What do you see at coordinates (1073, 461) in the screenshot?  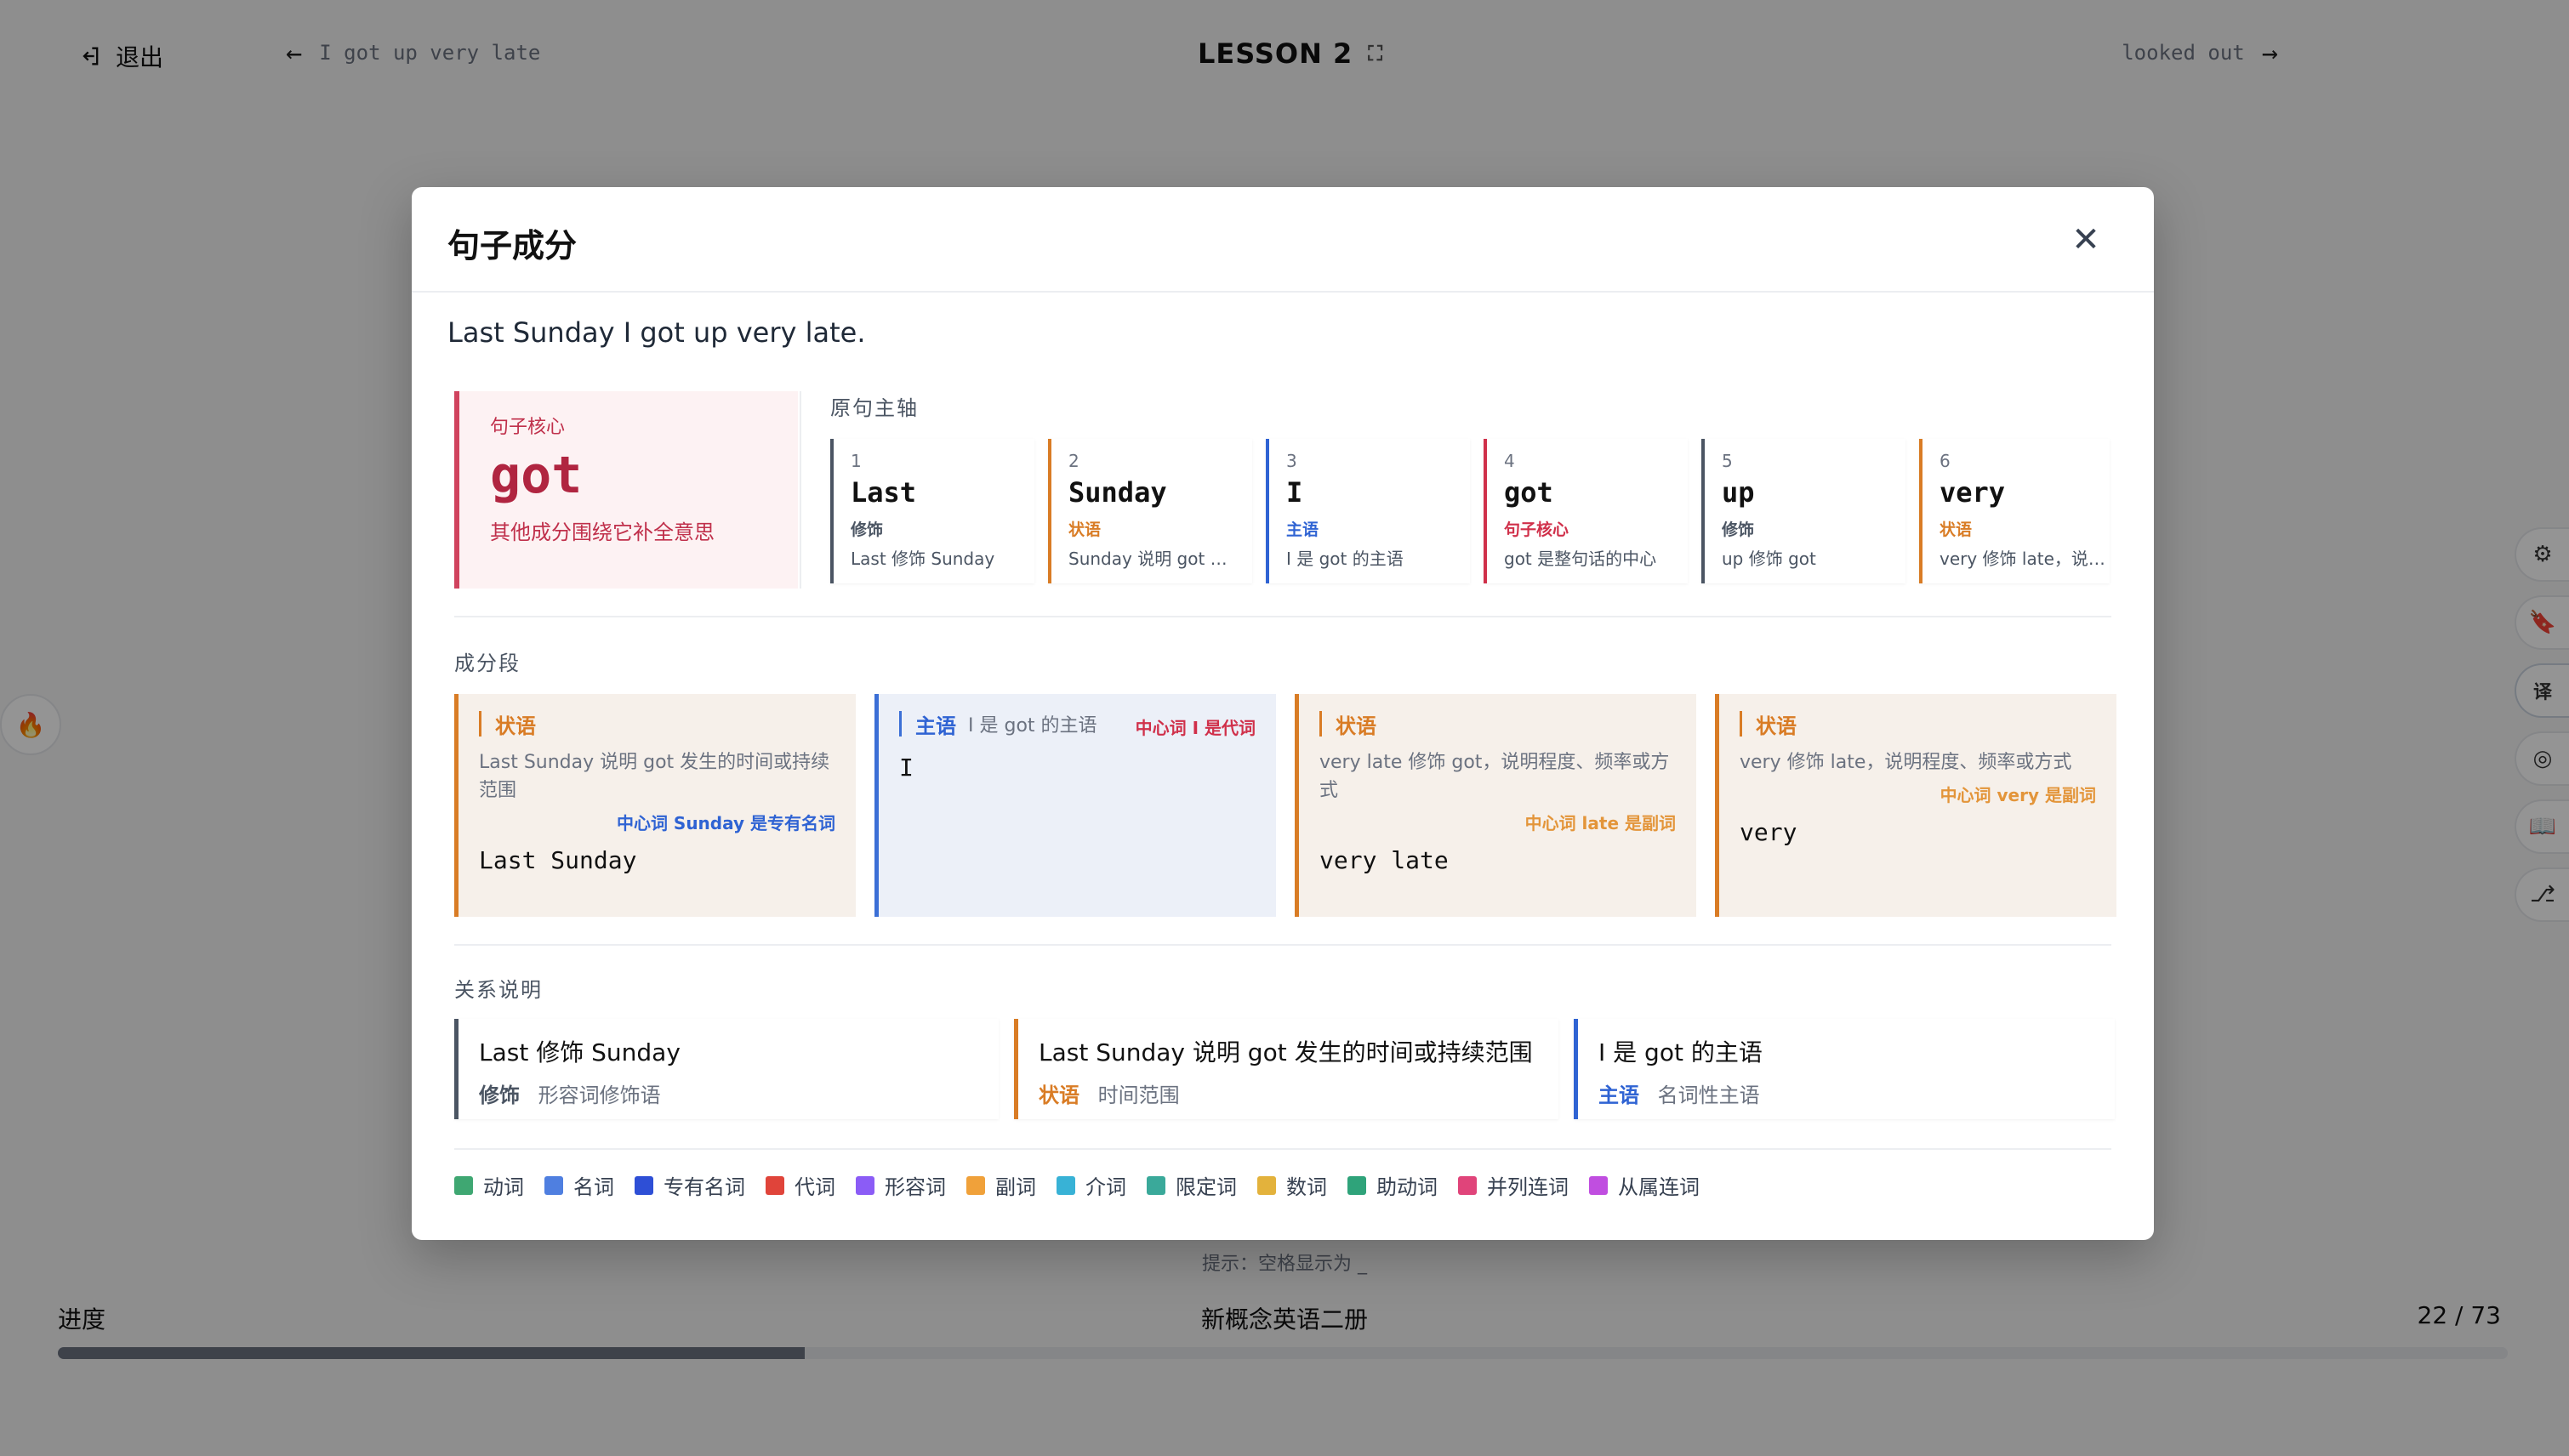 I see `token-index: 2` at bounding box center [1073, 461].